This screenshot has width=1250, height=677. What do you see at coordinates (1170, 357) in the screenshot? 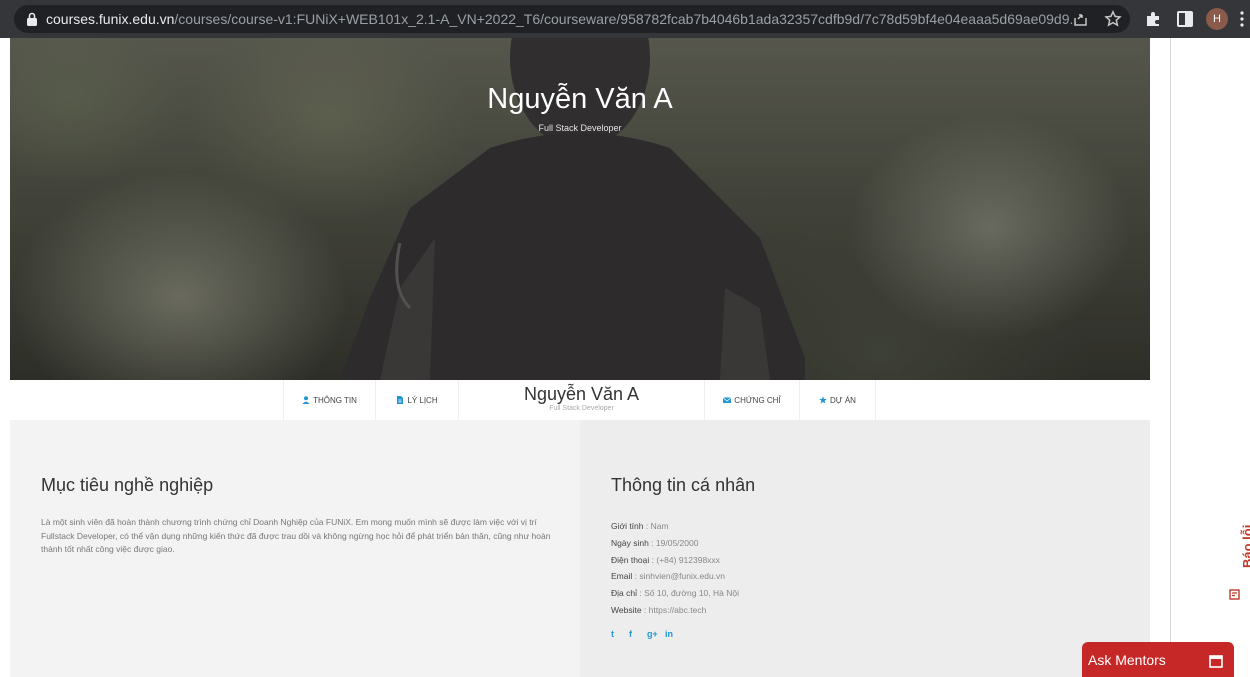
I see `sidebar-divider` at bounding box center [1170, 357].